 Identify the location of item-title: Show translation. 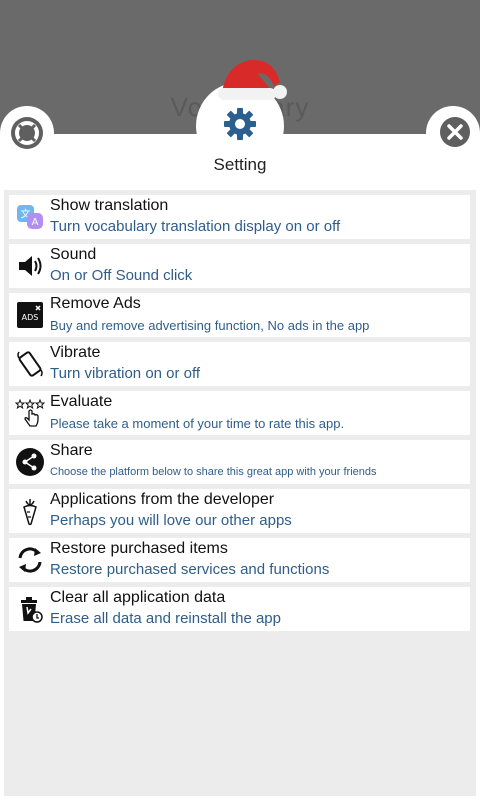
(109, 205).